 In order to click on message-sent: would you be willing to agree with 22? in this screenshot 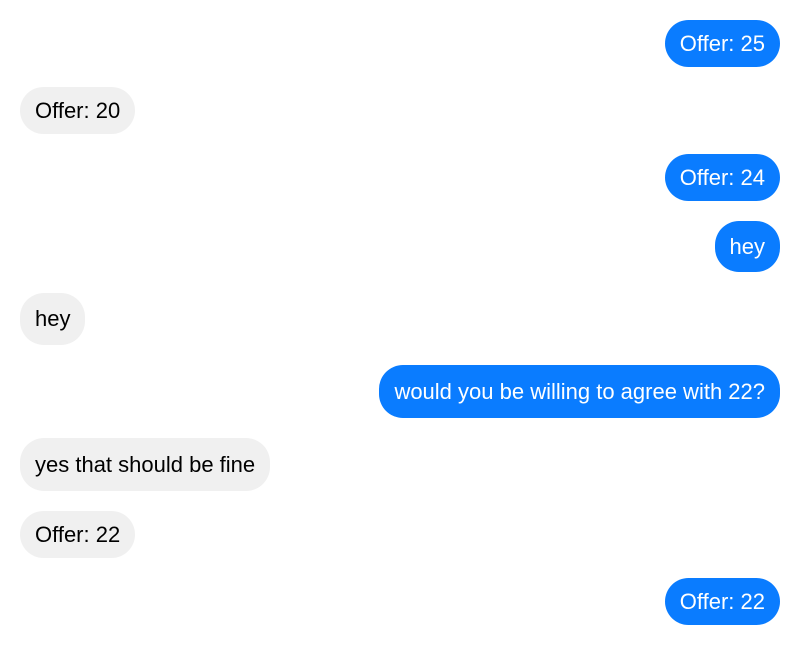, I will do `click(579, 391)`.